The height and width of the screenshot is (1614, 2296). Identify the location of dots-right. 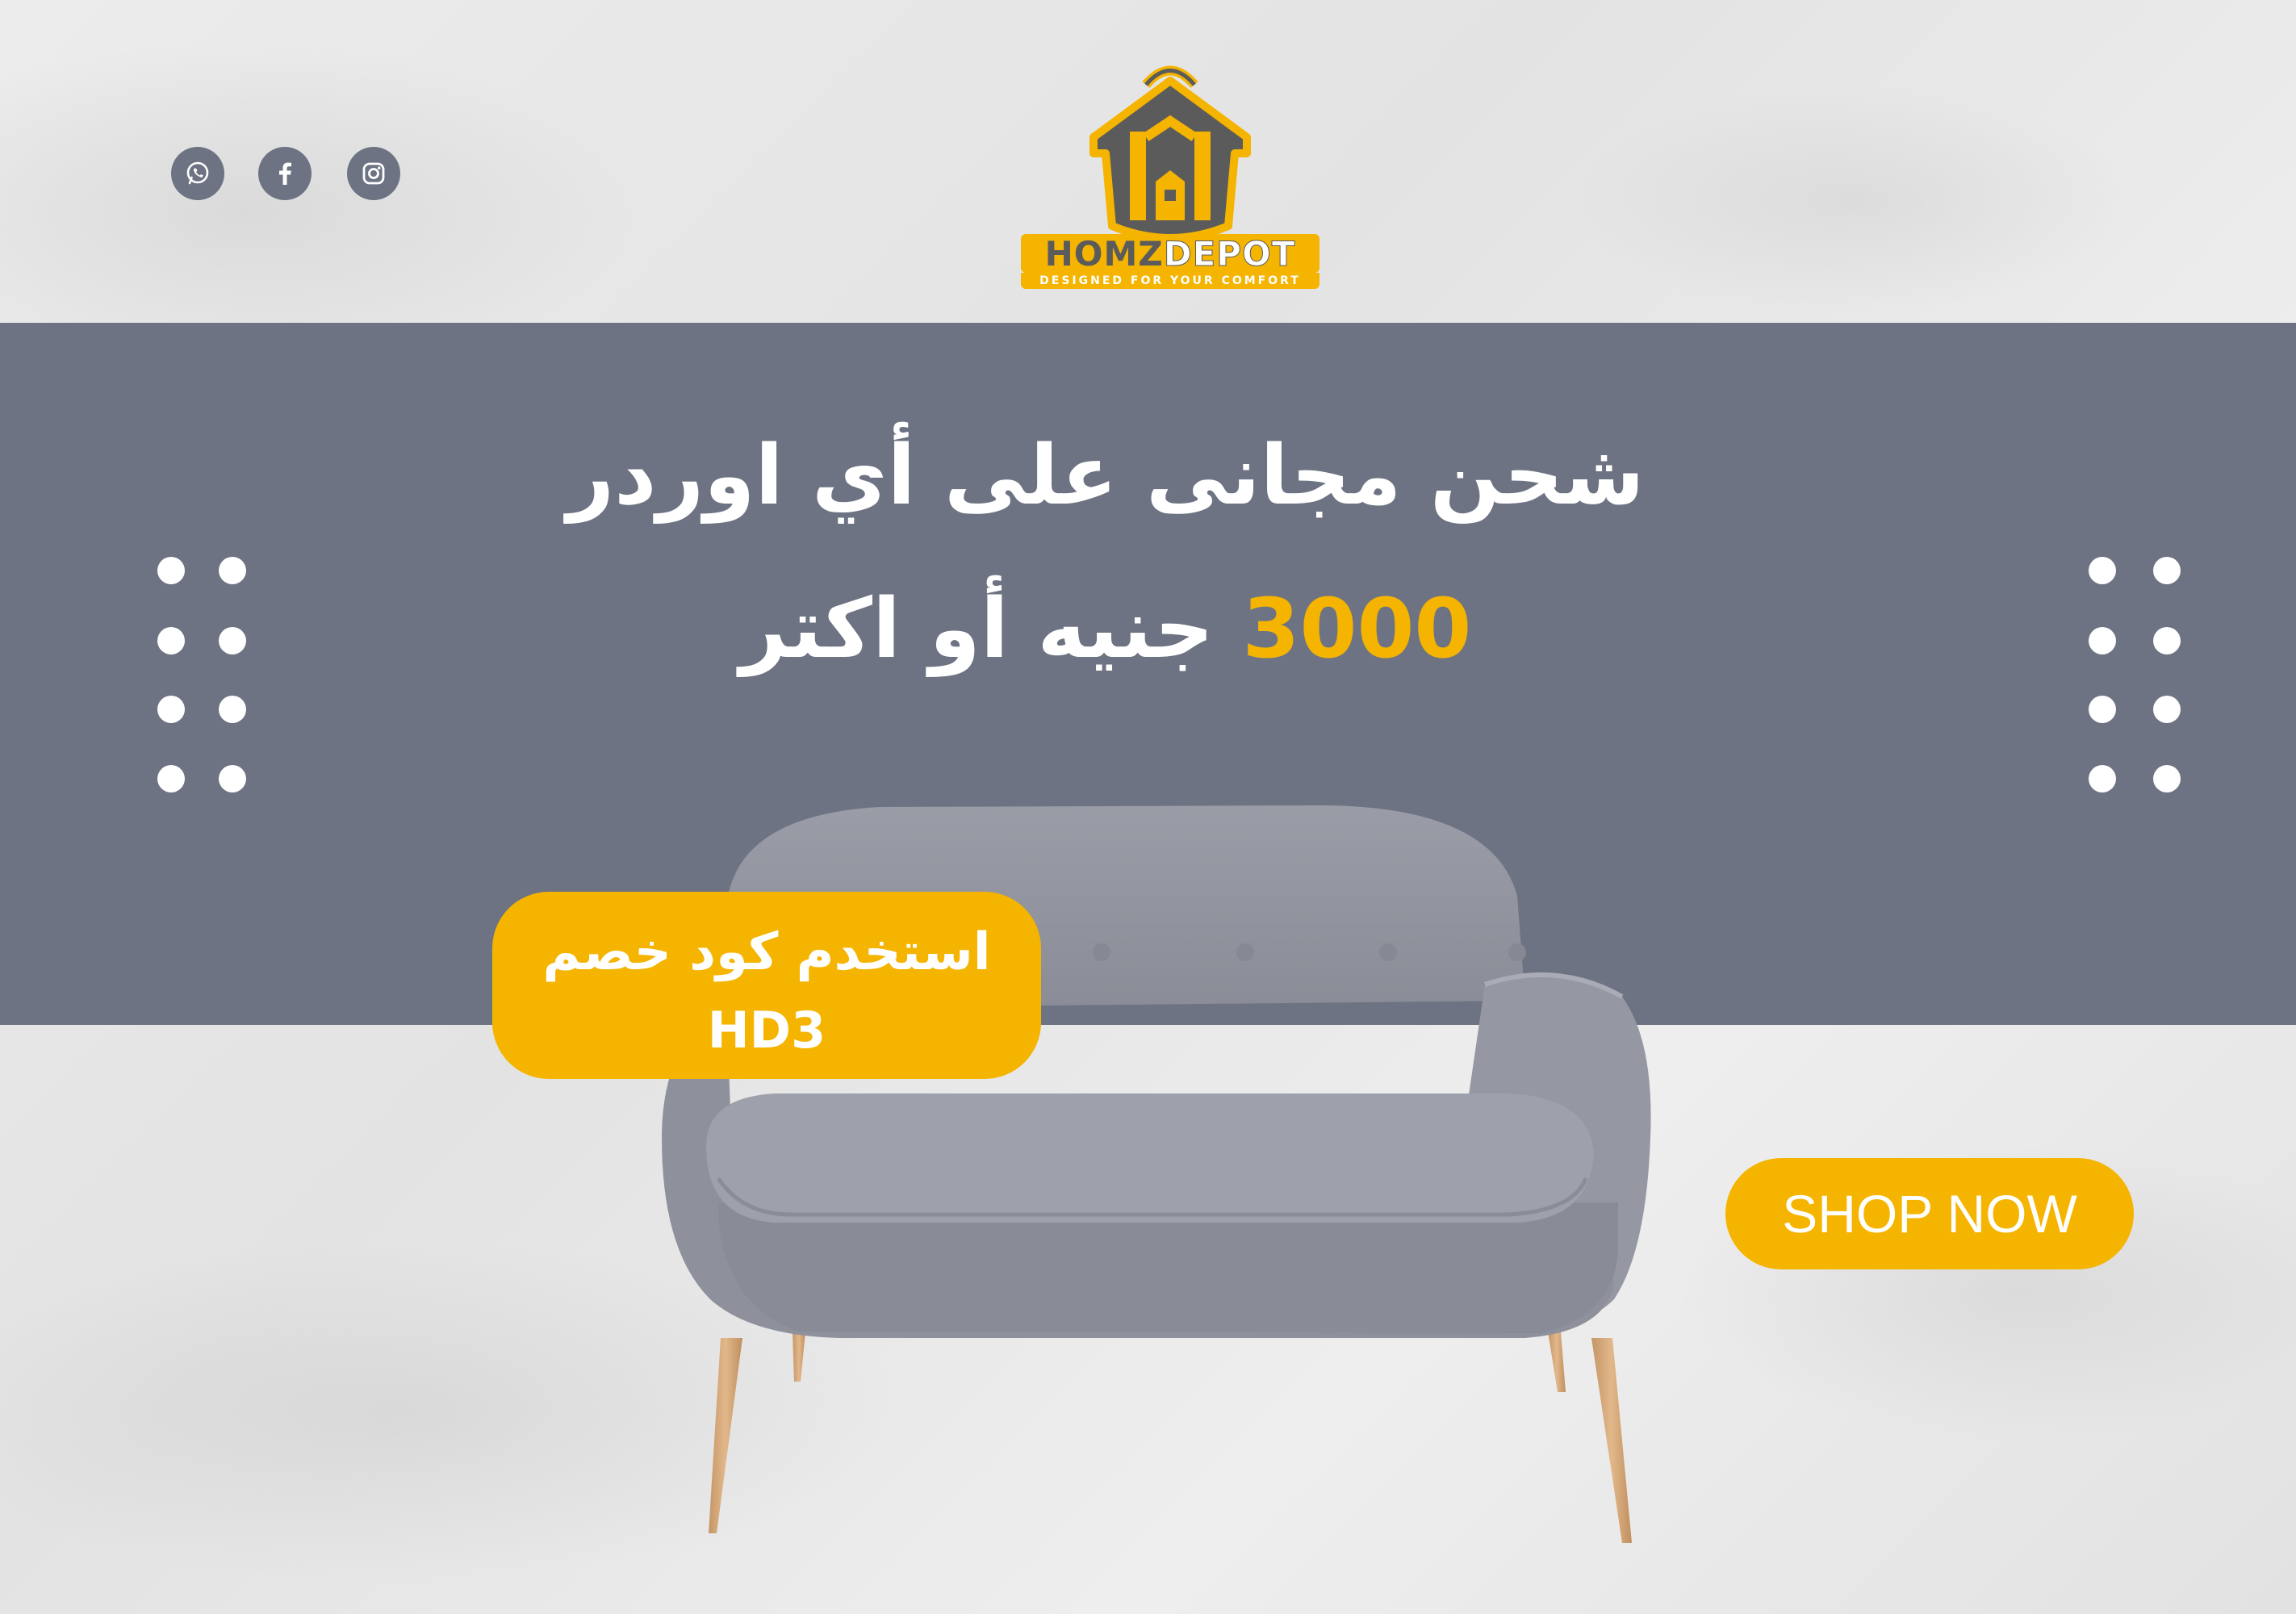
(2135, 678).